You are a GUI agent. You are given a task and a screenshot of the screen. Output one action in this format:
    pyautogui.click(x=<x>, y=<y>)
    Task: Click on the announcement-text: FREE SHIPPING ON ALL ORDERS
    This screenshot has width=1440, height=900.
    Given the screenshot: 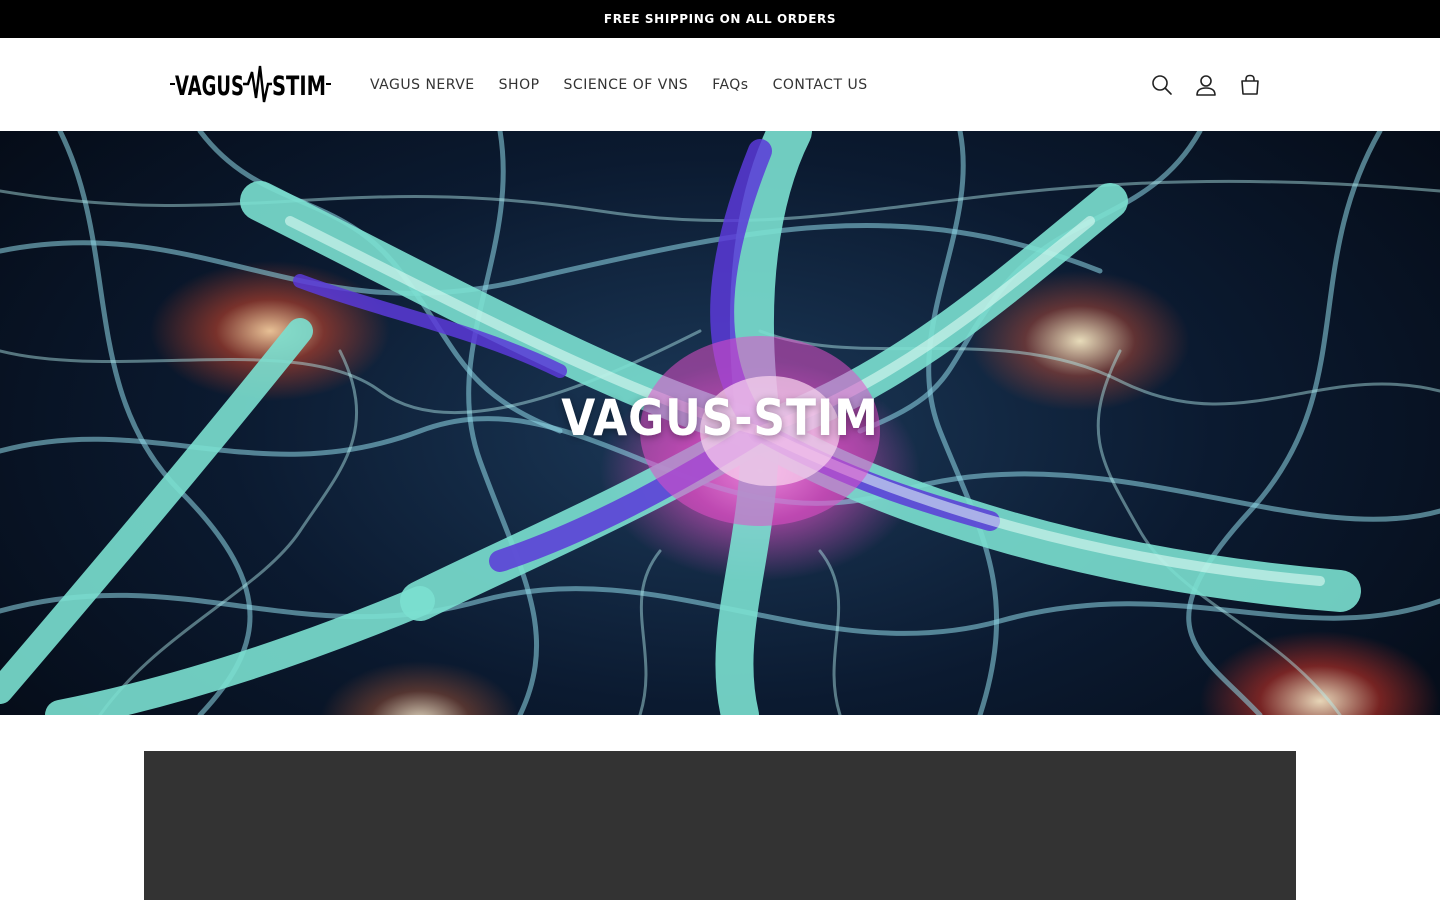 What is the action you would take?
    pyautogui.click(x=720, y=19)
    